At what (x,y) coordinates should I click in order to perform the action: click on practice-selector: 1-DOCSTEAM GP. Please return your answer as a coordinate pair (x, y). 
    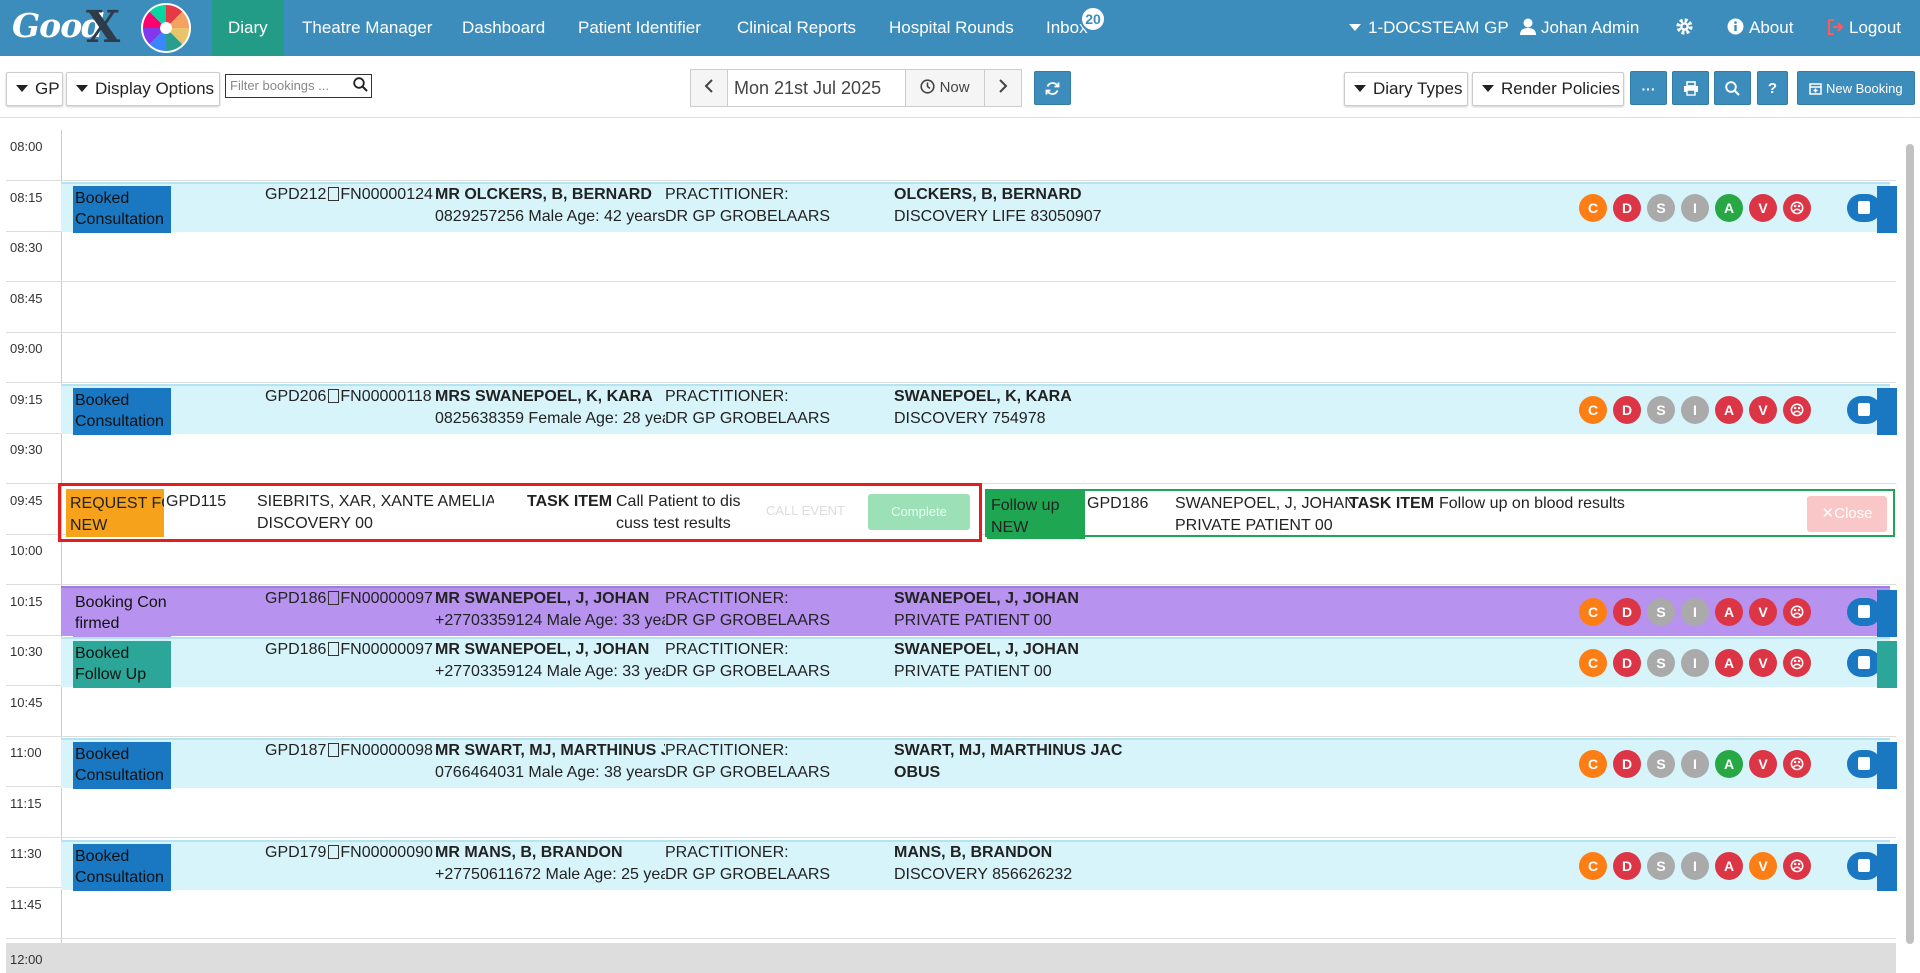
    Looking at the image, I should click on (1427, 28).